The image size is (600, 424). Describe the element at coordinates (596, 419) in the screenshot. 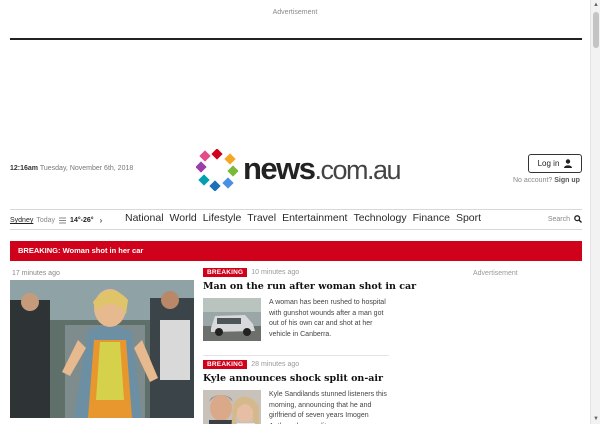

I see `scroll-down-arrow-icon: ▼` at that location.